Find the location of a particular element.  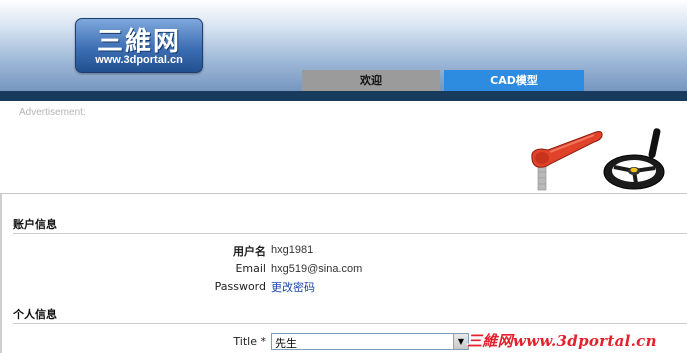

logo-subtitle: www.3dportal.cn is located at coordinates (139, 60).